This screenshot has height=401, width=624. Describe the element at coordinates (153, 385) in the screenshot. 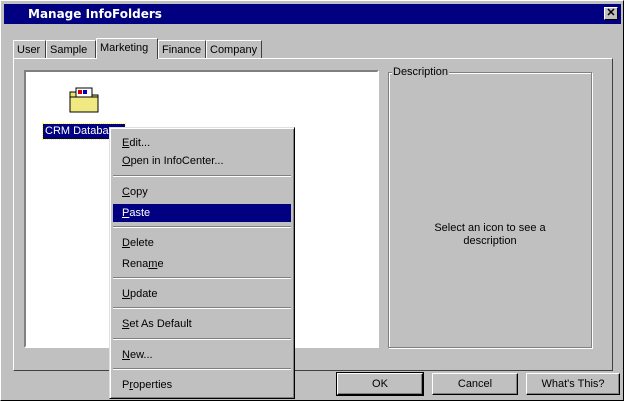

I see `menu-label: operties` at that location.